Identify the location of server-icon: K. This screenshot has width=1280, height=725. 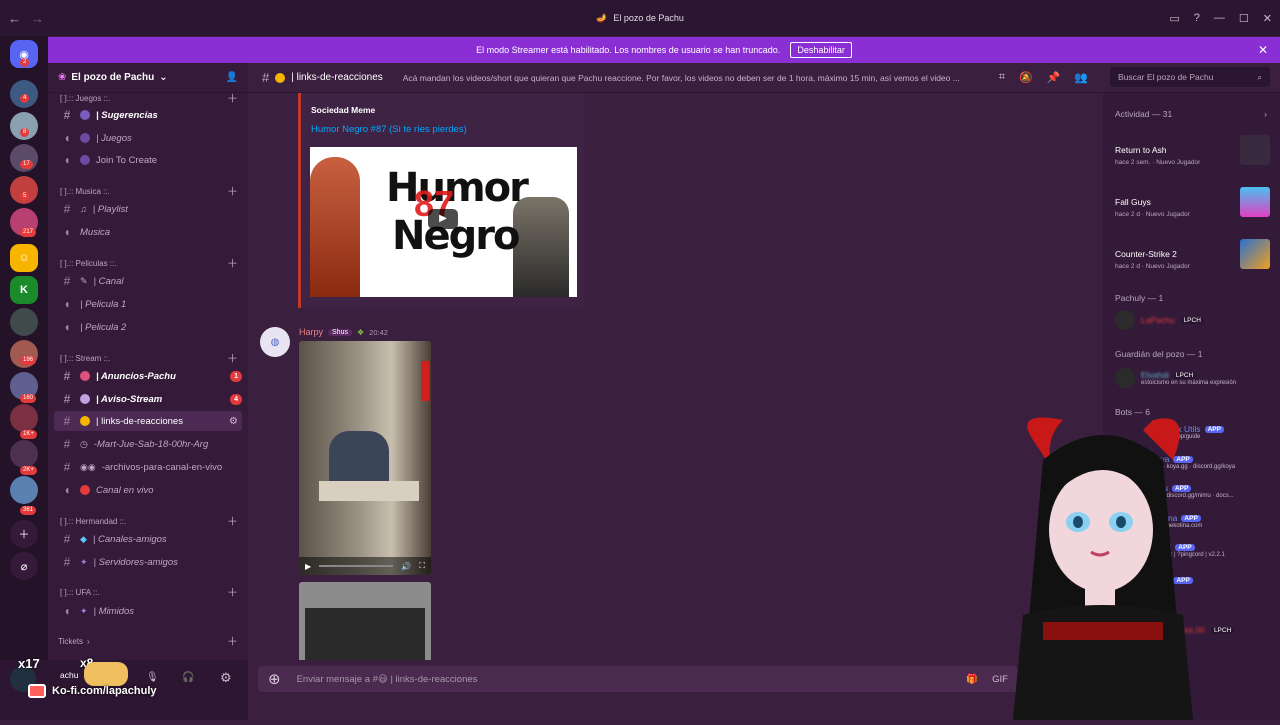
(24, 290).